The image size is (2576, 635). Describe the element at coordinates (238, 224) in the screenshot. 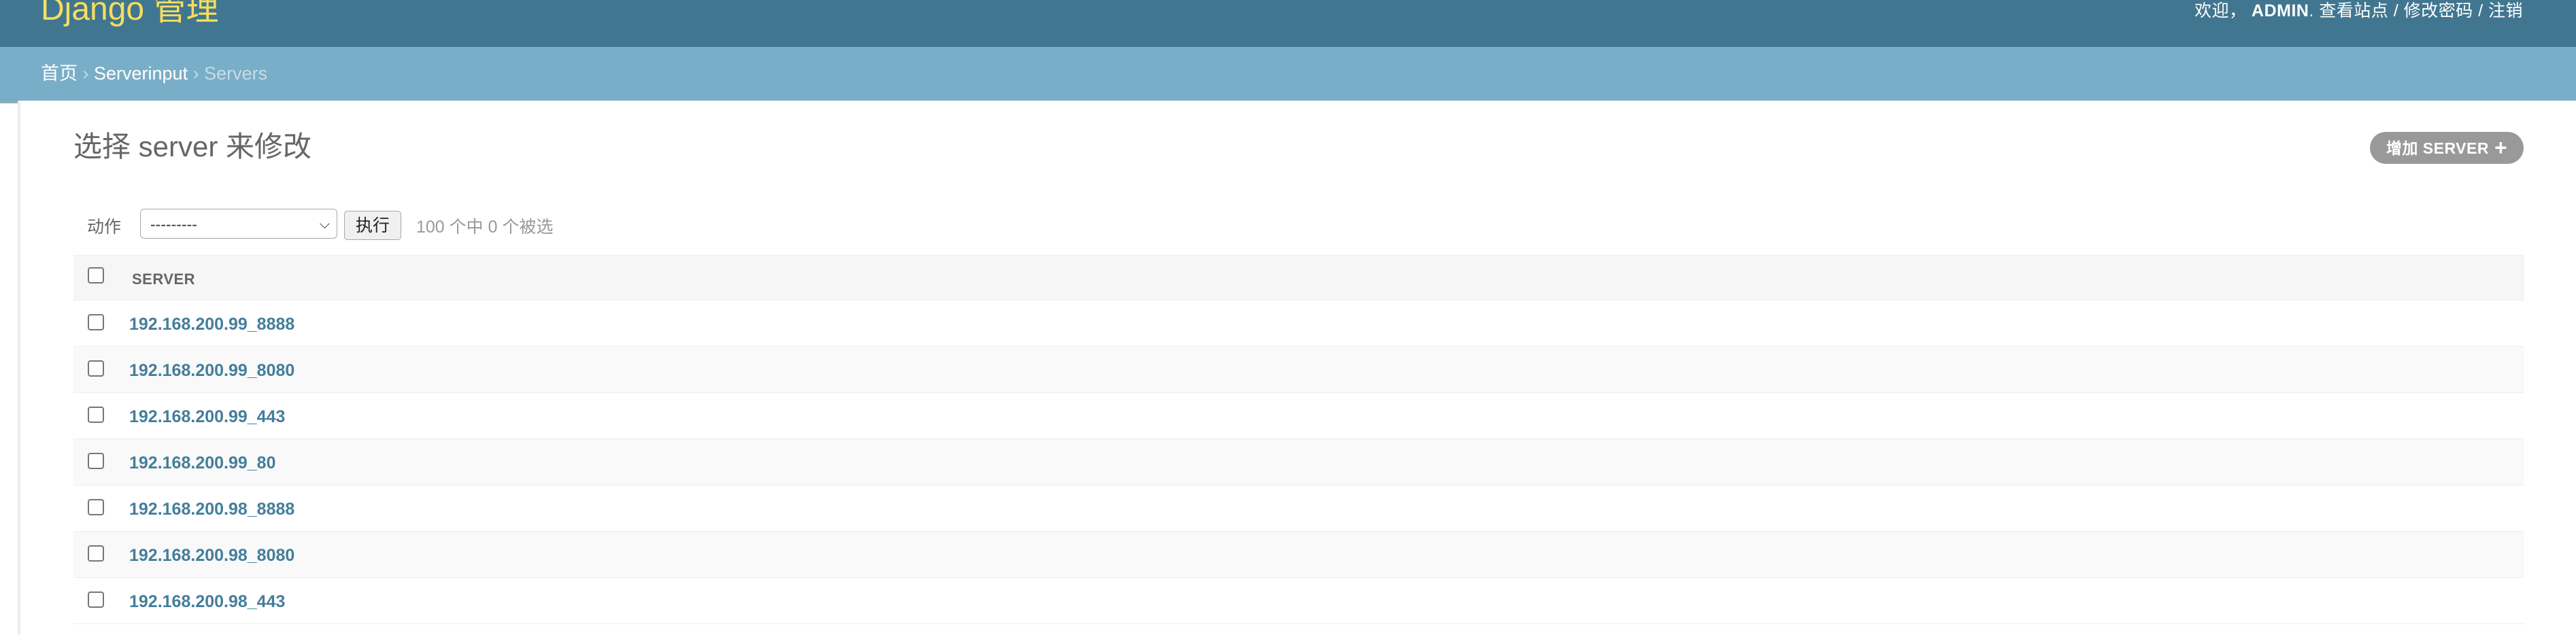

I see `action-select: --------- ⌵` at that location.